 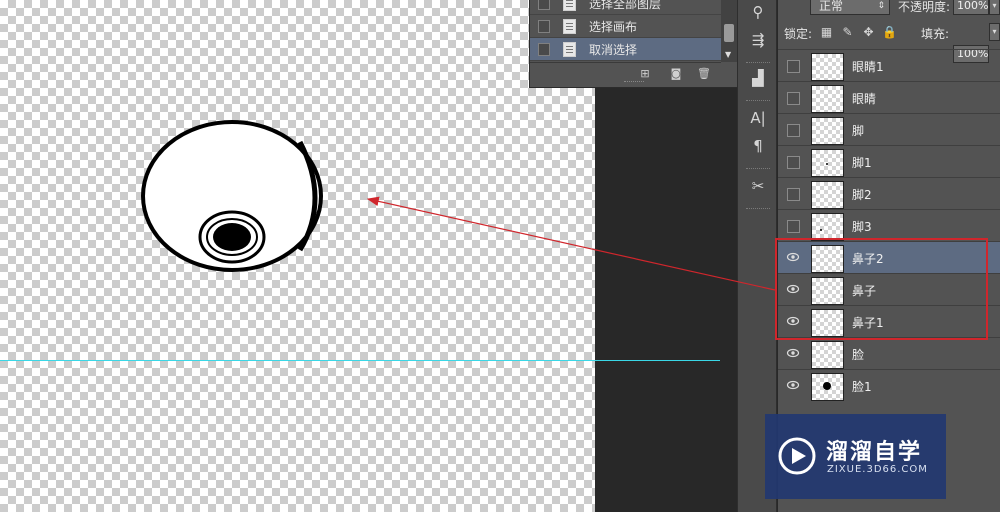 I want to click on history-item-label: 选择全部图层, so click(x=625, y=5).